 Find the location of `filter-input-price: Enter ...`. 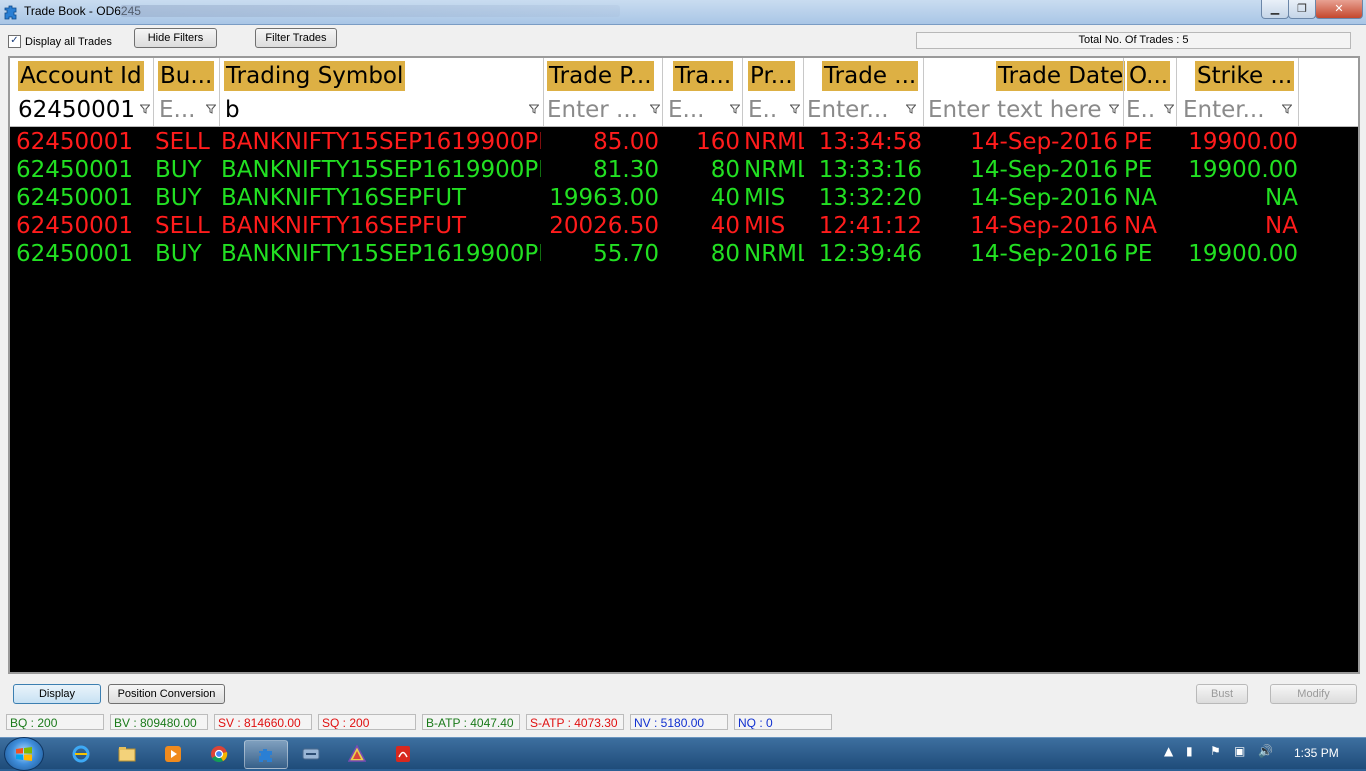

filter-input-price: Enter ... is located at coordinates (604, 110).